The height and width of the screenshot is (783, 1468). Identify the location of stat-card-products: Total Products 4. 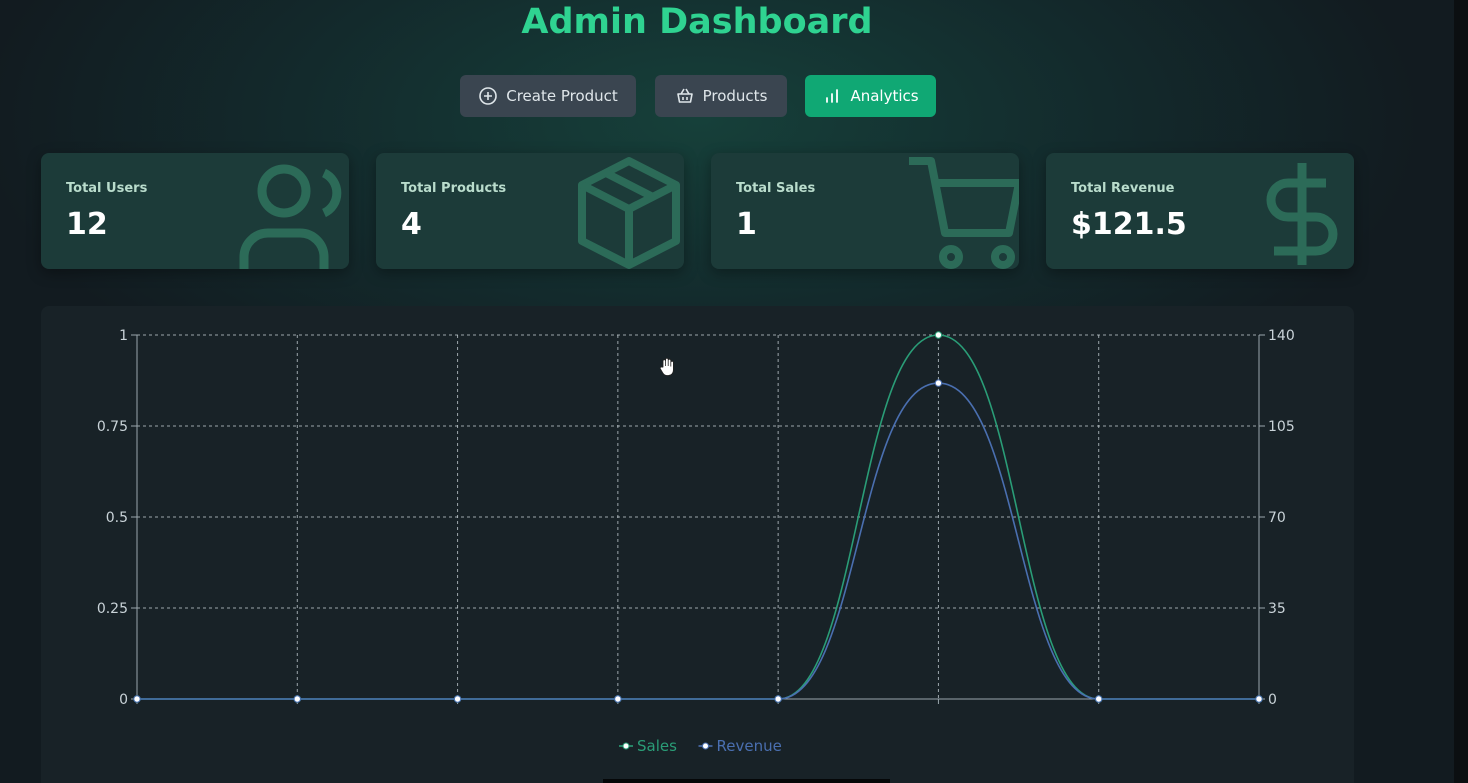
(530, 211).